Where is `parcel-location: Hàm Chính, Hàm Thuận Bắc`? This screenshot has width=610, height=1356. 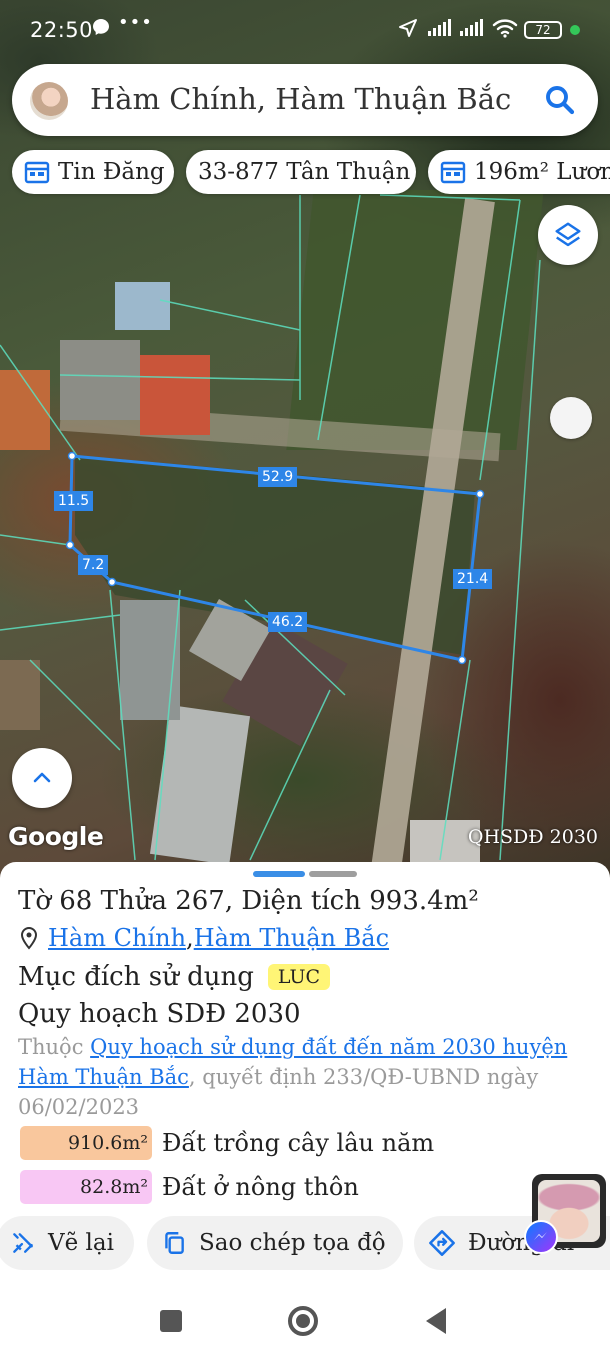 parcel-location: Hàm Chính, Hàm Thuận Bắc is located at coordinates (203, 938).